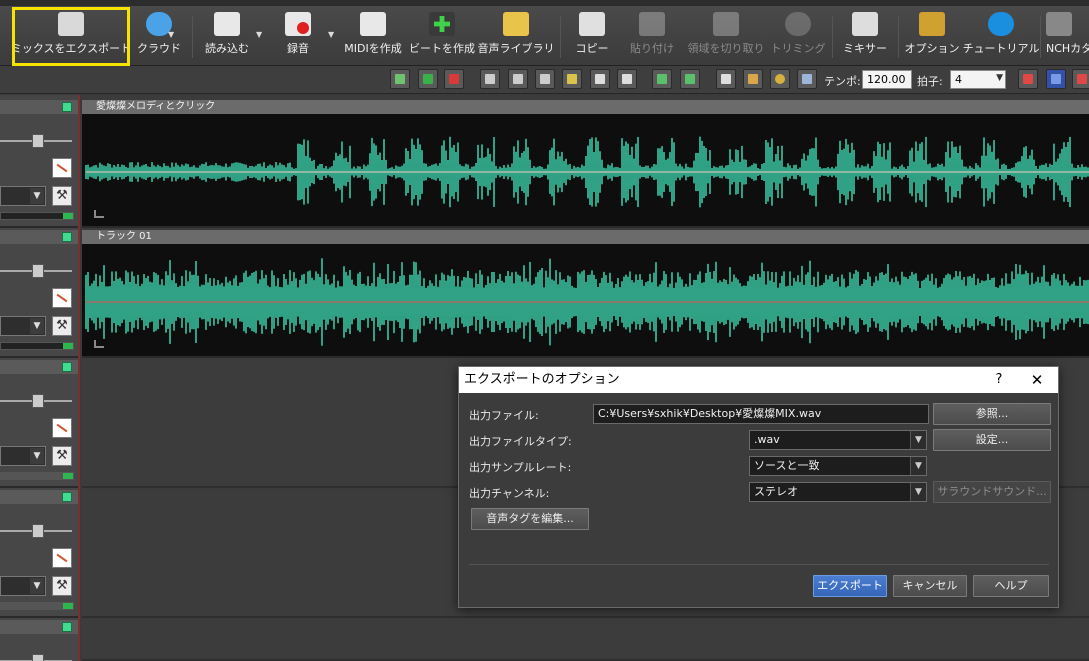 This screenshot has height=661, width=1089. I want to click on help-button: ヘルプ, so click(1011, 586).